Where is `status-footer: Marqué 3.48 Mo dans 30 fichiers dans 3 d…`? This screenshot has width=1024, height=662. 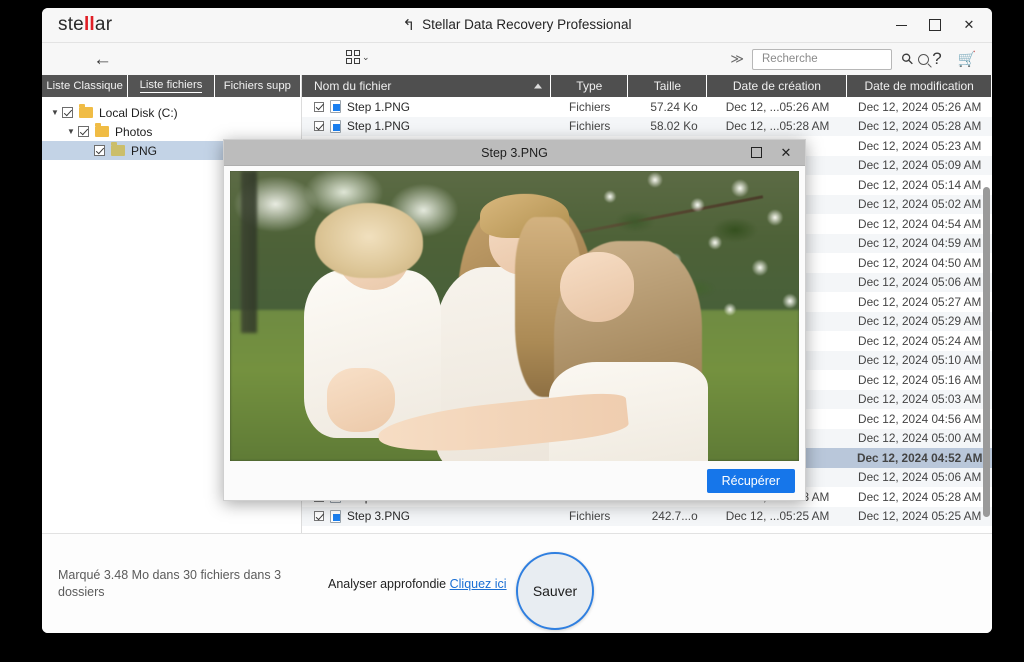
status-footer: Marqué 3.48 Mo dans 30 fichiers dans 3 d… is located at coordinates (517, 583).